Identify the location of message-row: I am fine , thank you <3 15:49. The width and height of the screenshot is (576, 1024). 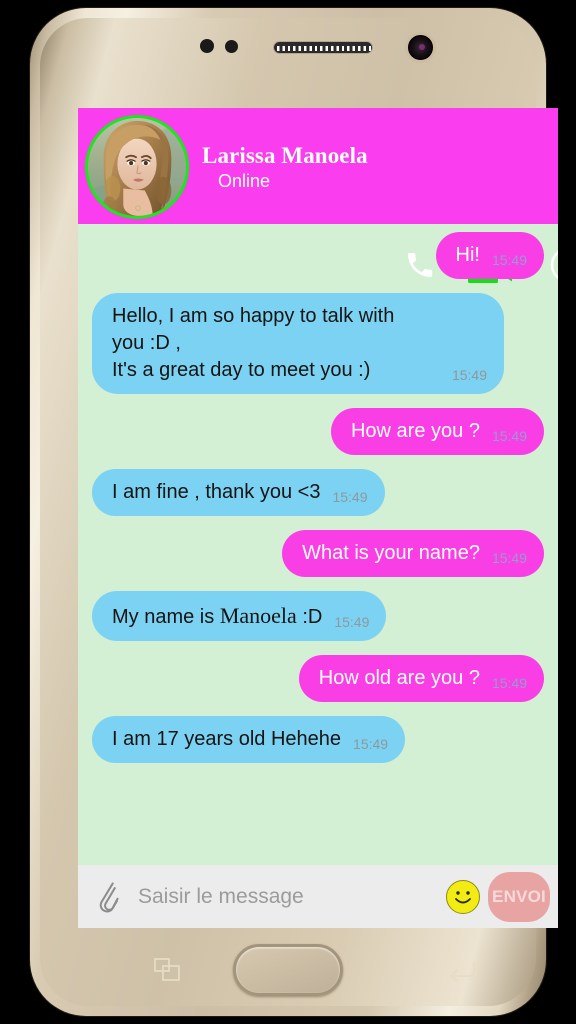
(318, 492).